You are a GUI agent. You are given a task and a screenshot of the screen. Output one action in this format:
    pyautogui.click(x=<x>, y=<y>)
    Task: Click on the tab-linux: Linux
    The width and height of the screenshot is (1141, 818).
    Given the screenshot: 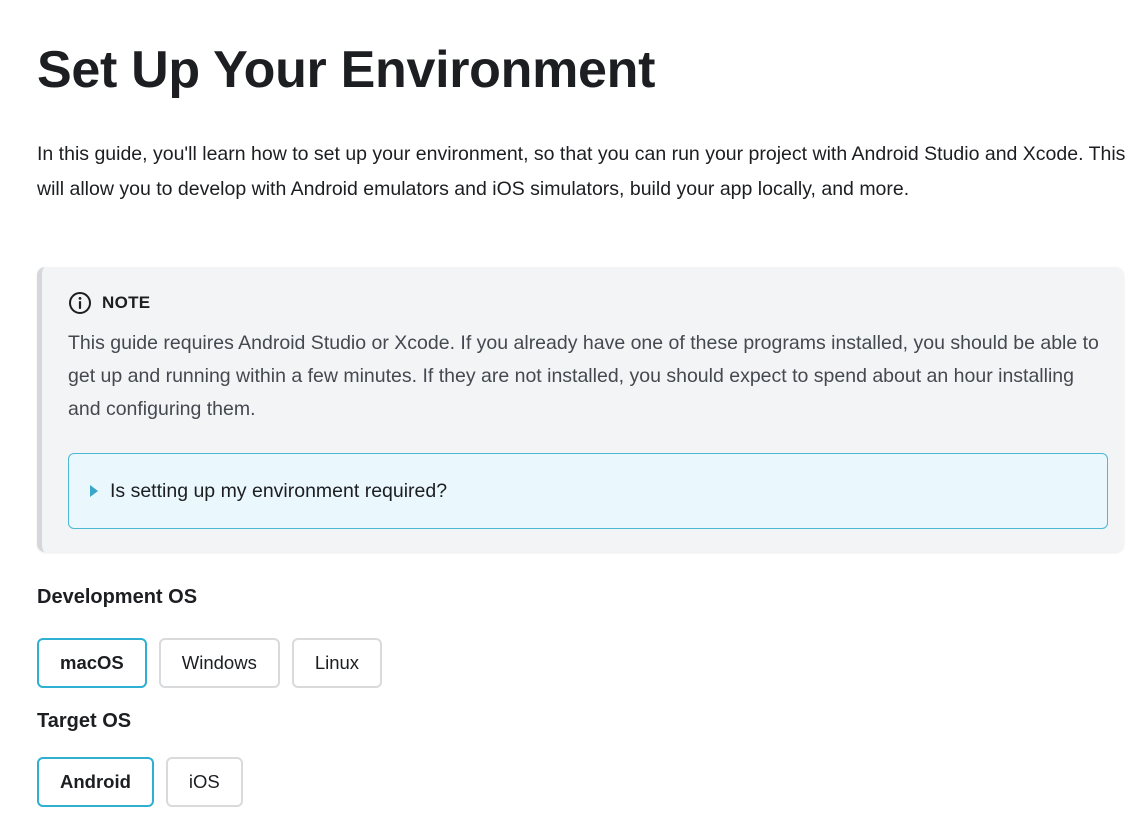 What is the action you would take?
    pyautogui.click(x=337, y=663)
    